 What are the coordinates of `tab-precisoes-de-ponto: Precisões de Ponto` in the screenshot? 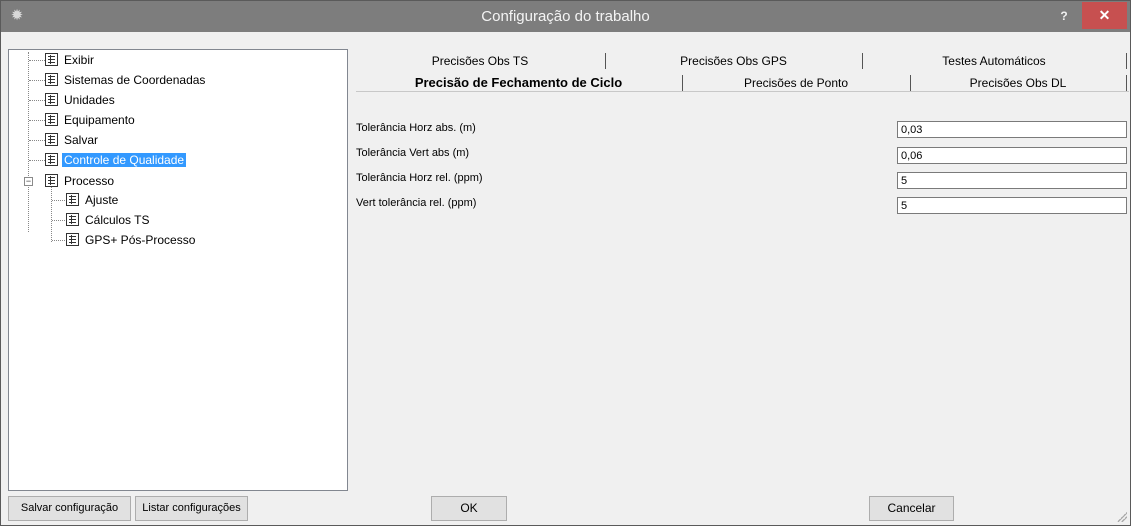 It's located at (796, 83).